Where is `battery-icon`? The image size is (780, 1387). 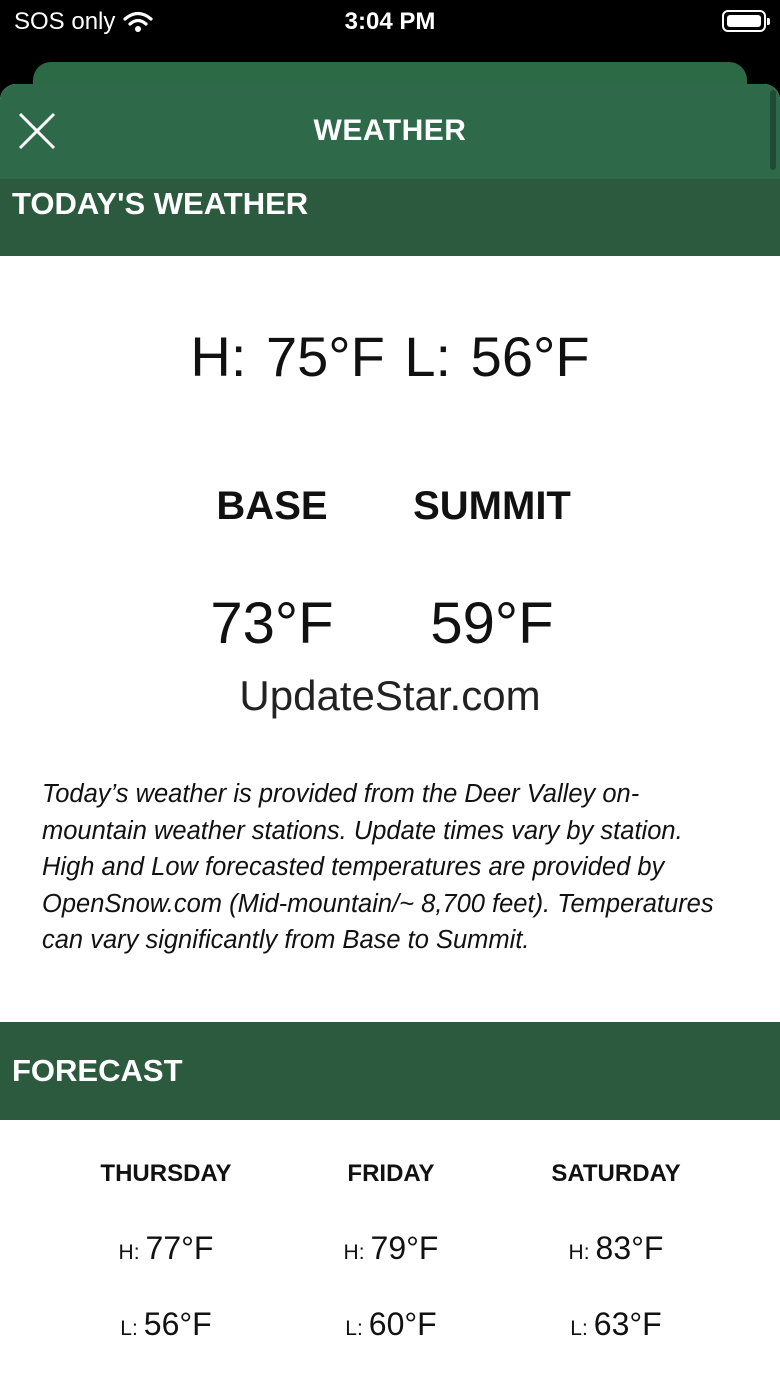 battery-icon is located at coordinates (746, 21).